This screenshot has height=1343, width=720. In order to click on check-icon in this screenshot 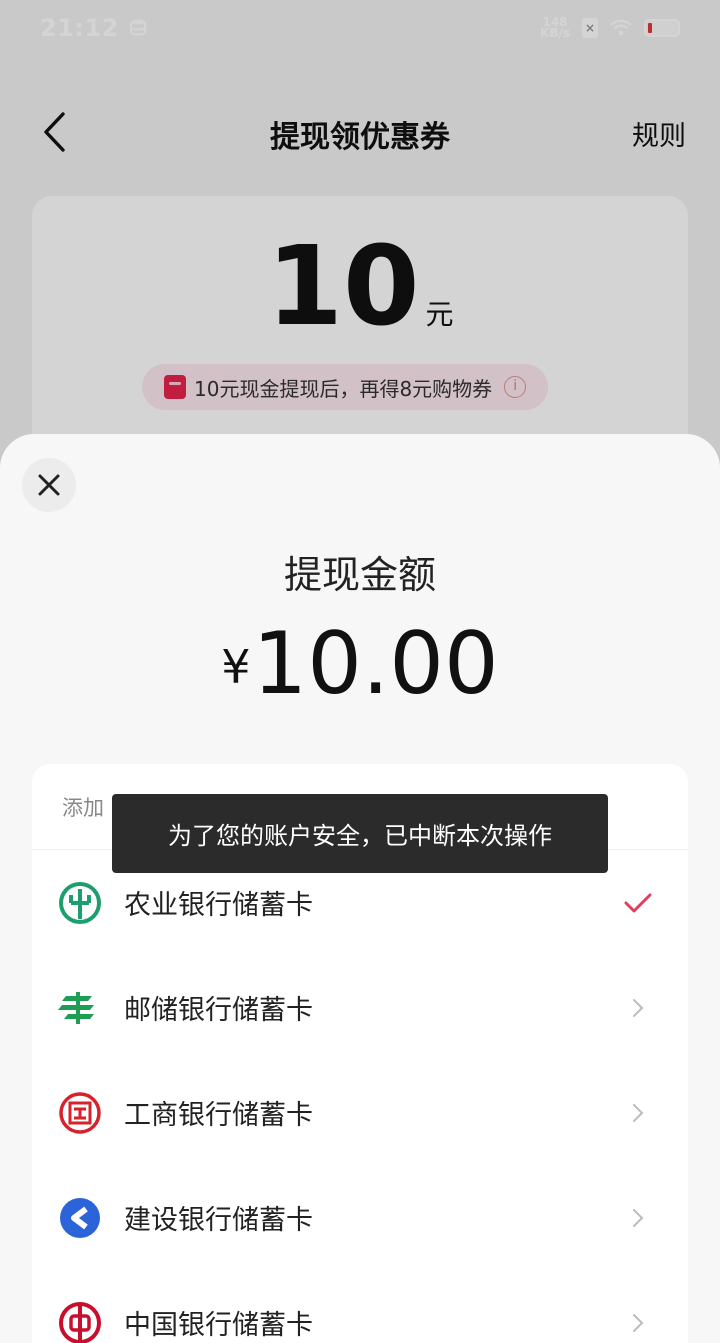, I will do `click(638, 903)`.